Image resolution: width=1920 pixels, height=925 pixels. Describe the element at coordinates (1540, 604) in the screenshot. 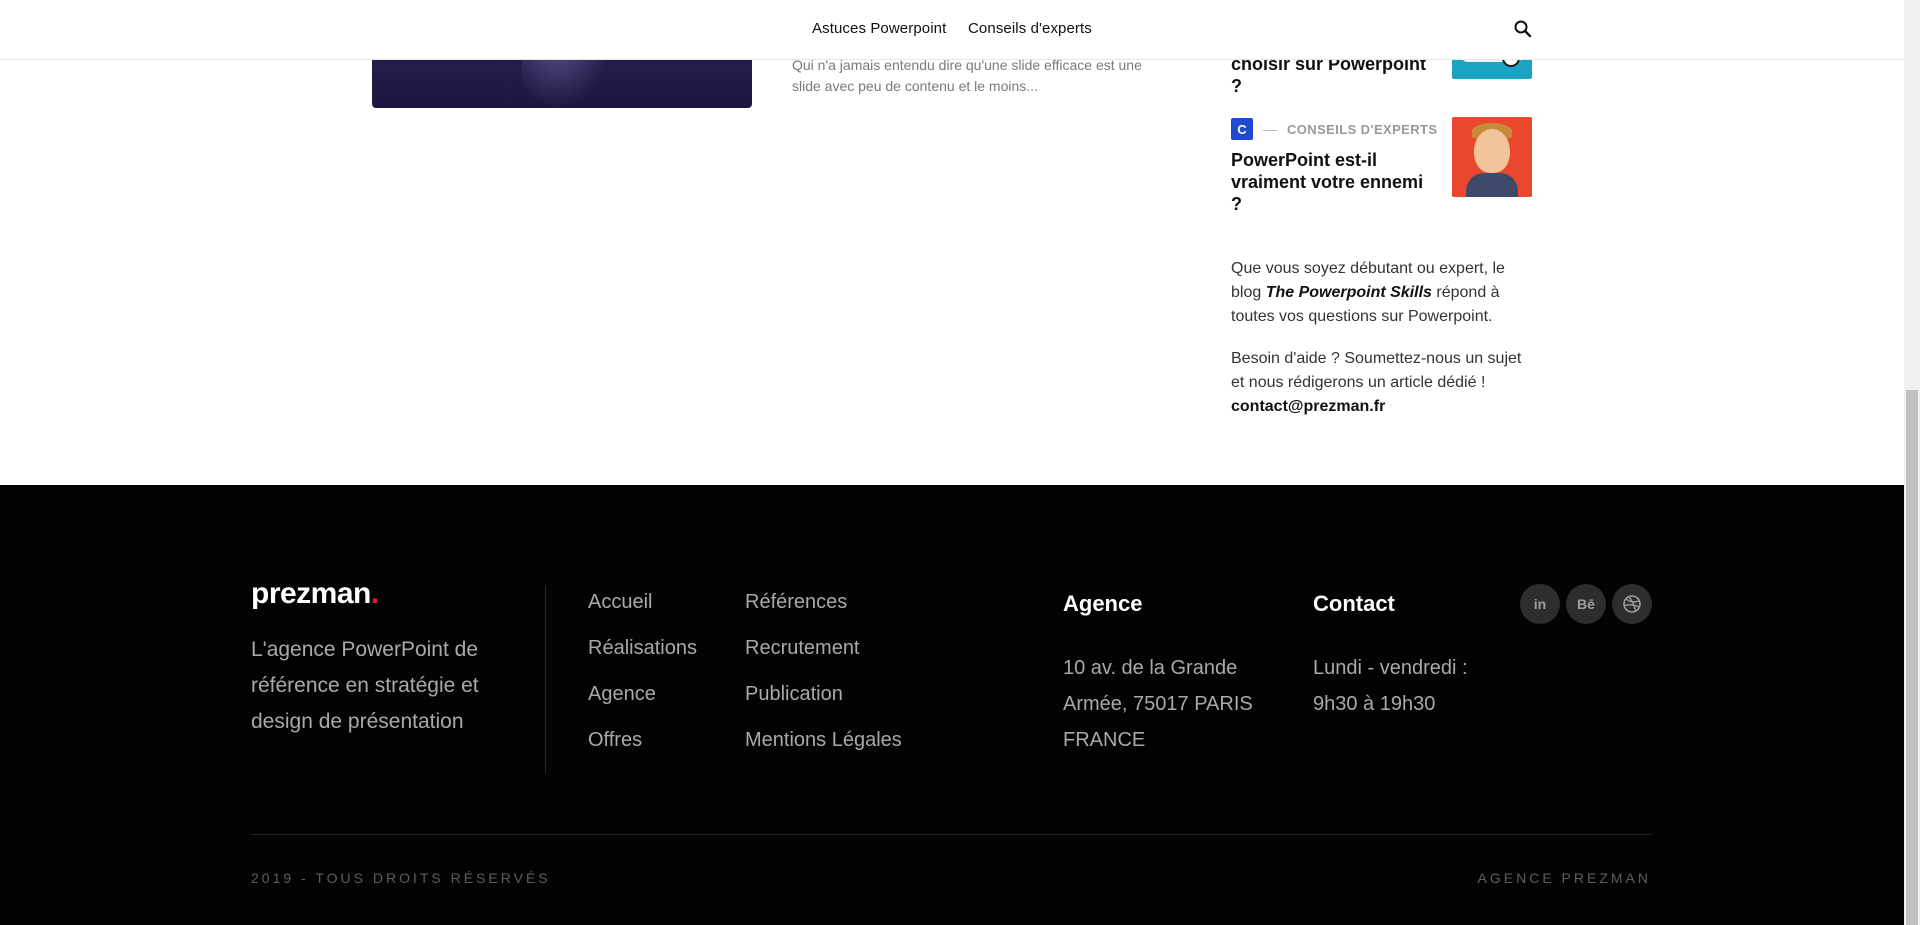

I see `linkedin-icon: in` at that location.